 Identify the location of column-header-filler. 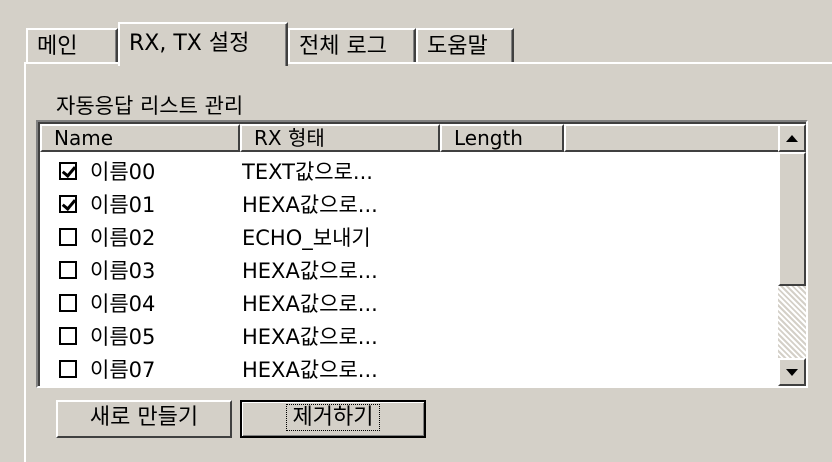
(672, 138).